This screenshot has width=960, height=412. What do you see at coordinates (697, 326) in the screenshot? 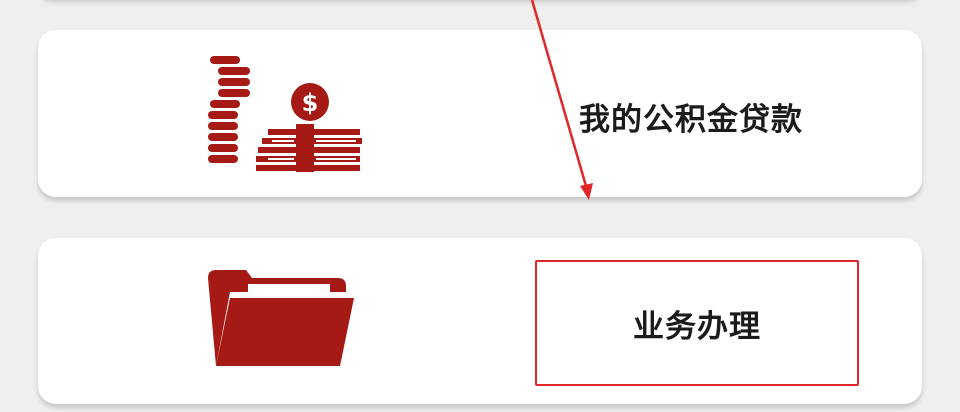
I see `business-menu-label: 业务办理` at bounding box center [697, 326].